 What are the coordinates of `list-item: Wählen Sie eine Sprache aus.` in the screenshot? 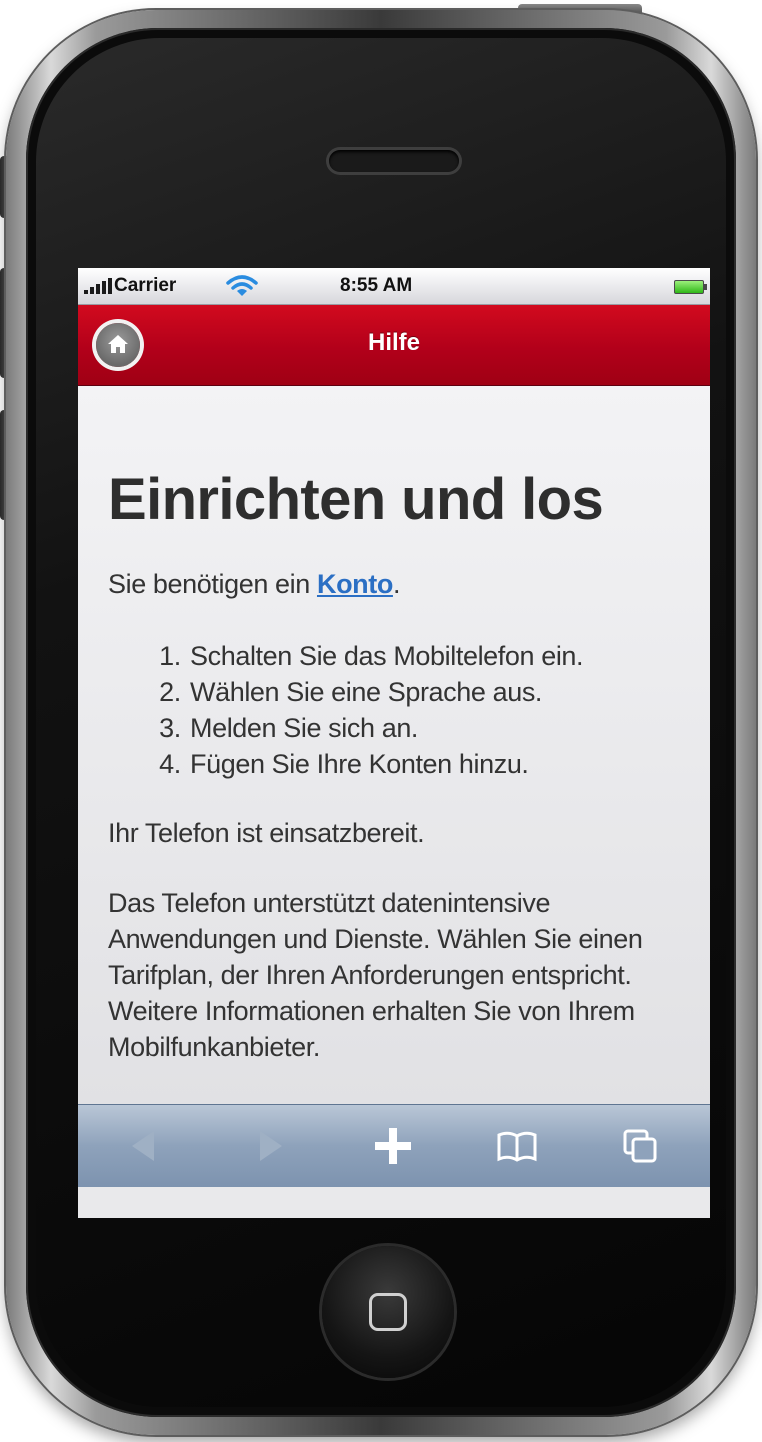 It's located at (443, 692).